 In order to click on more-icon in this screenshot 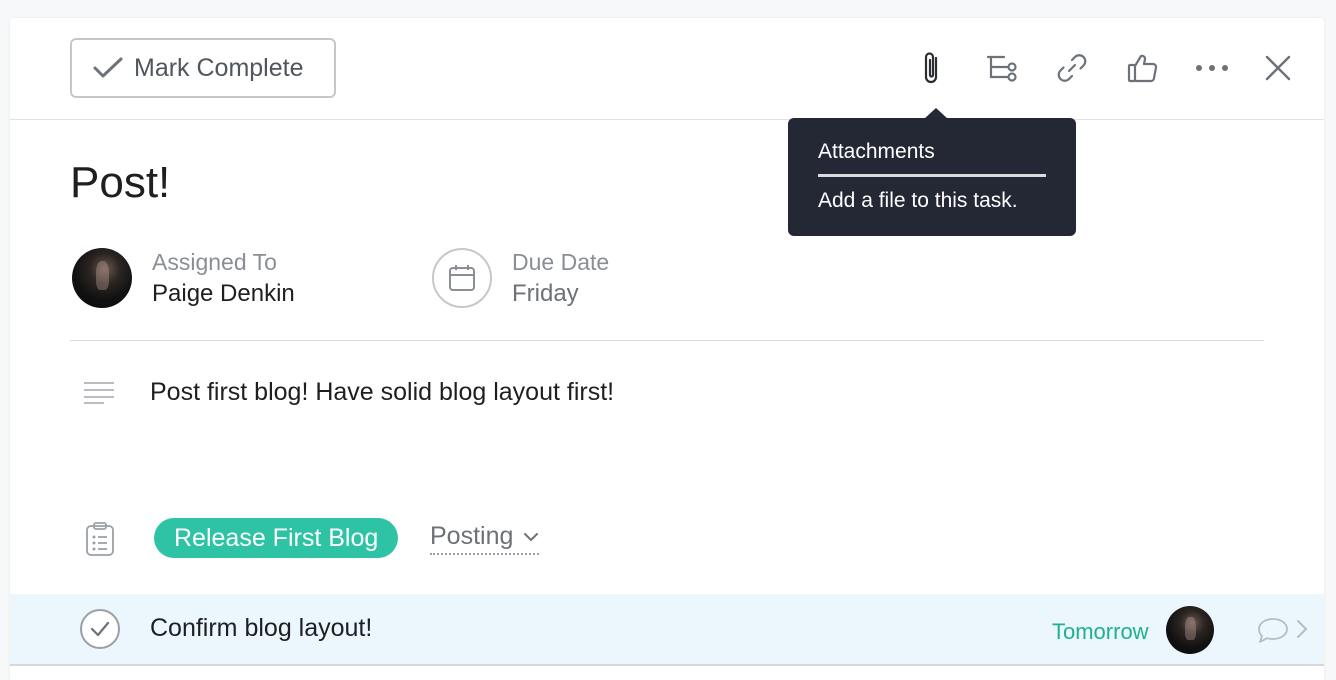, I will do `click(1212, 68)`.